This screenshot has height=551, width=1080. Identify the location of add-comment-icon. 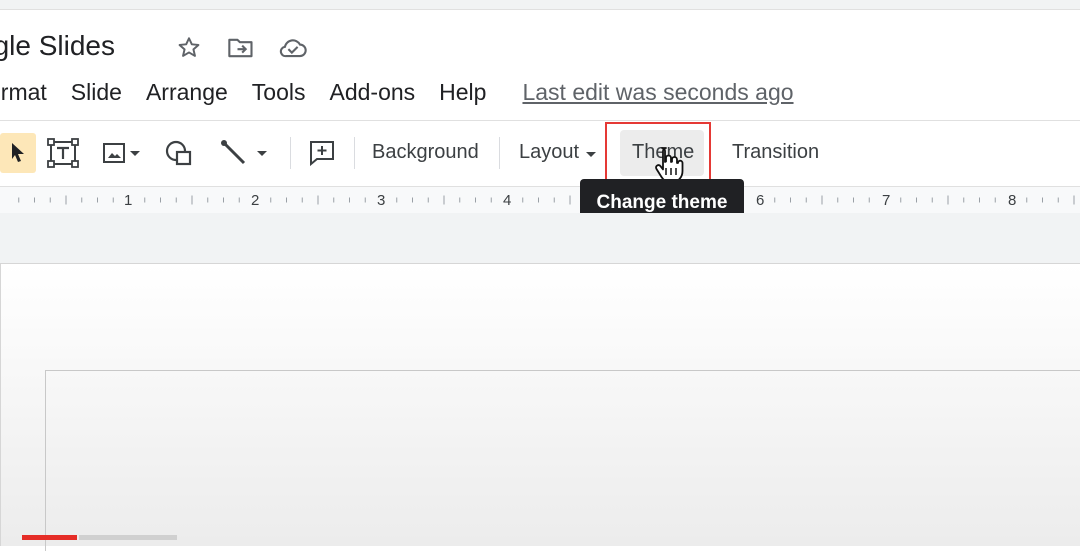
(322, 154).